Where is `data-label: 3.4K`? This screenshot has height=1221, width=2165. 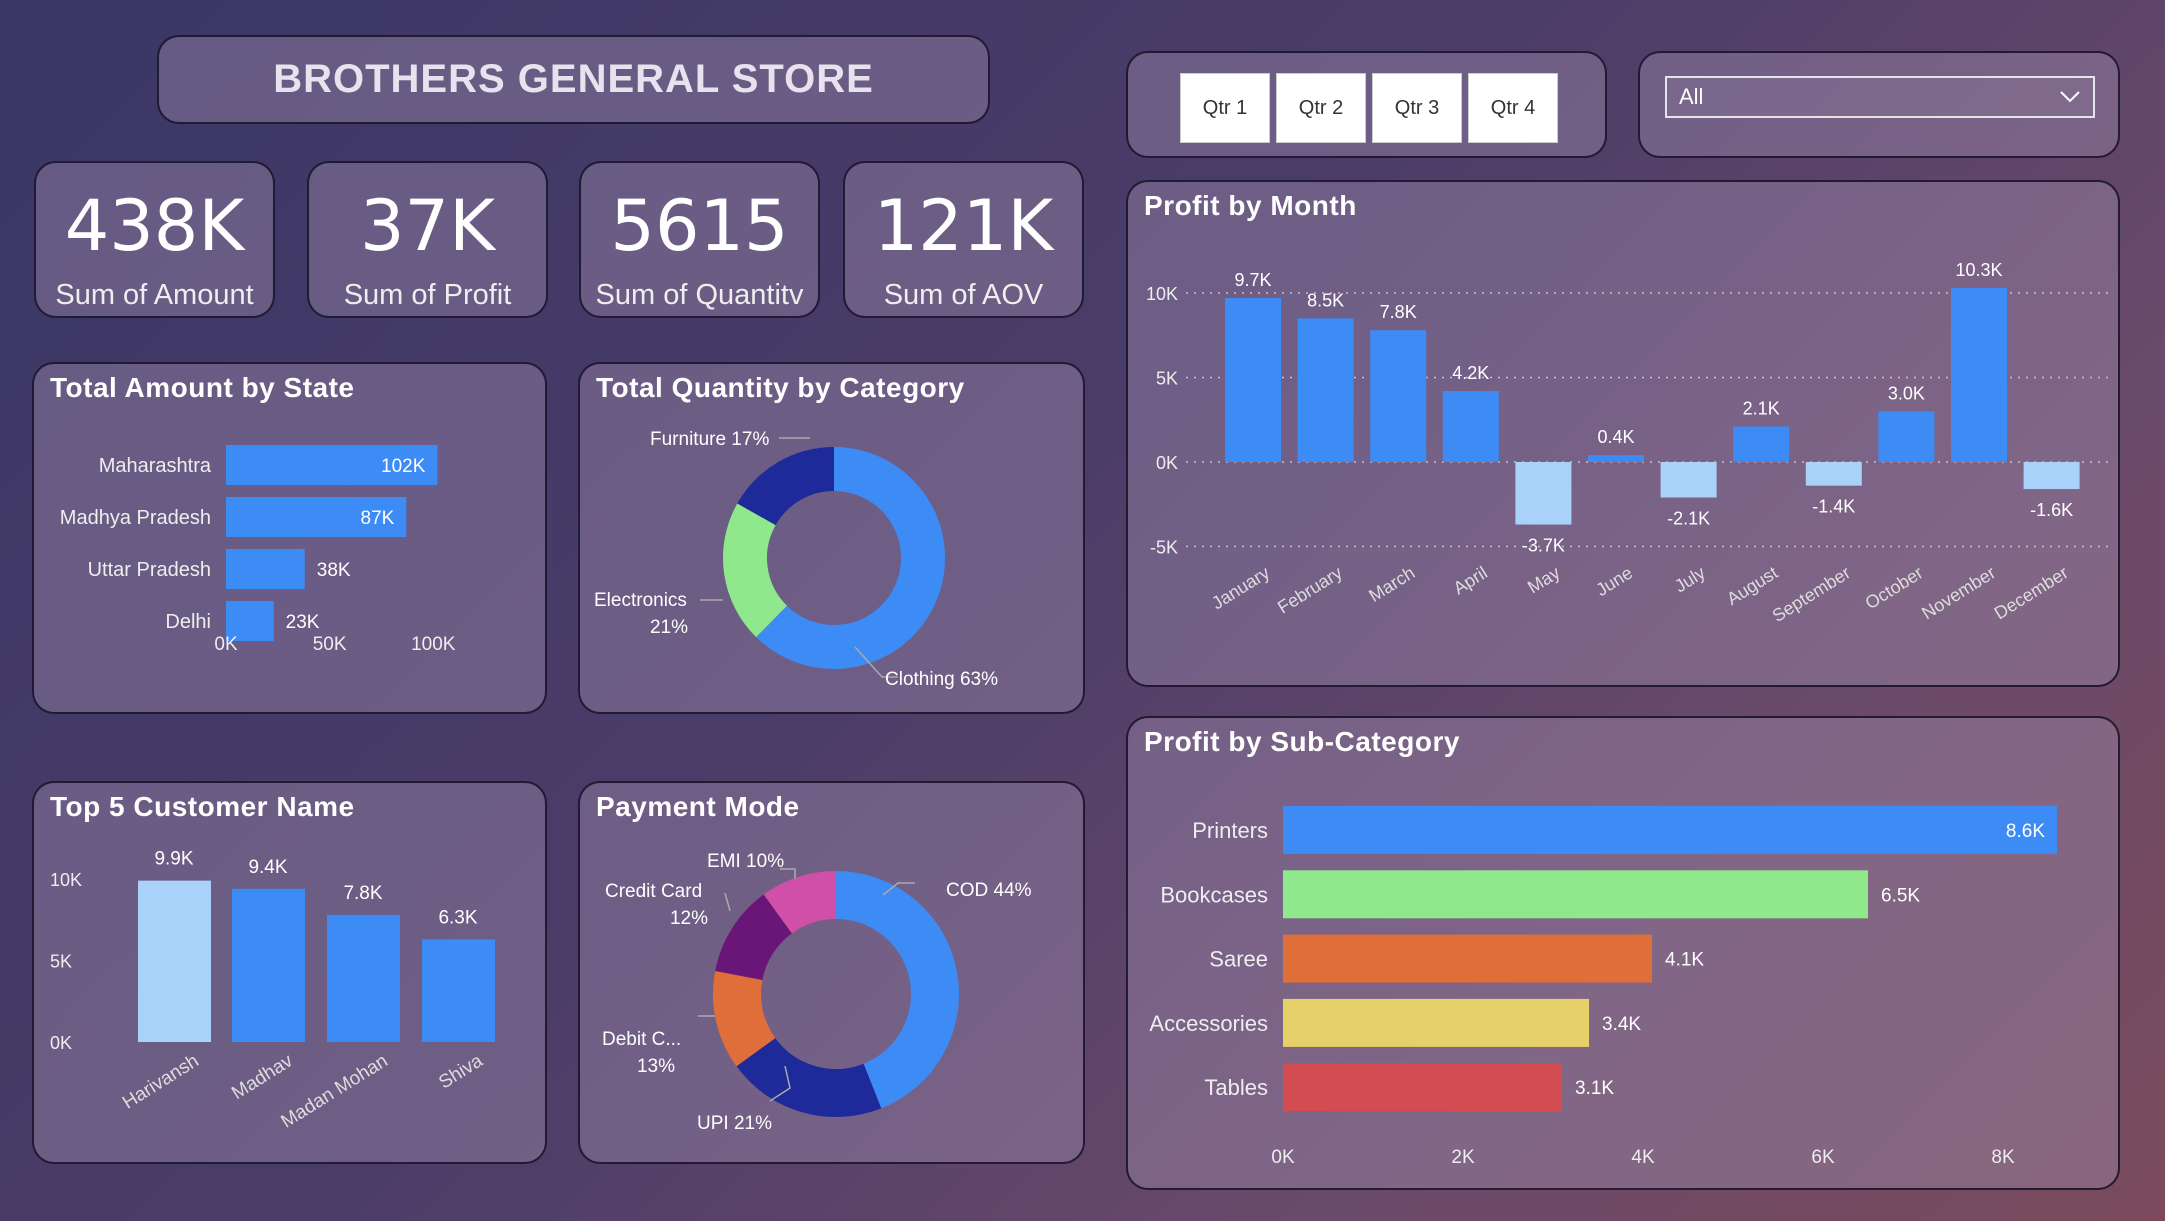 data-label: 3.4K is located at coordinates (1621, 1024).